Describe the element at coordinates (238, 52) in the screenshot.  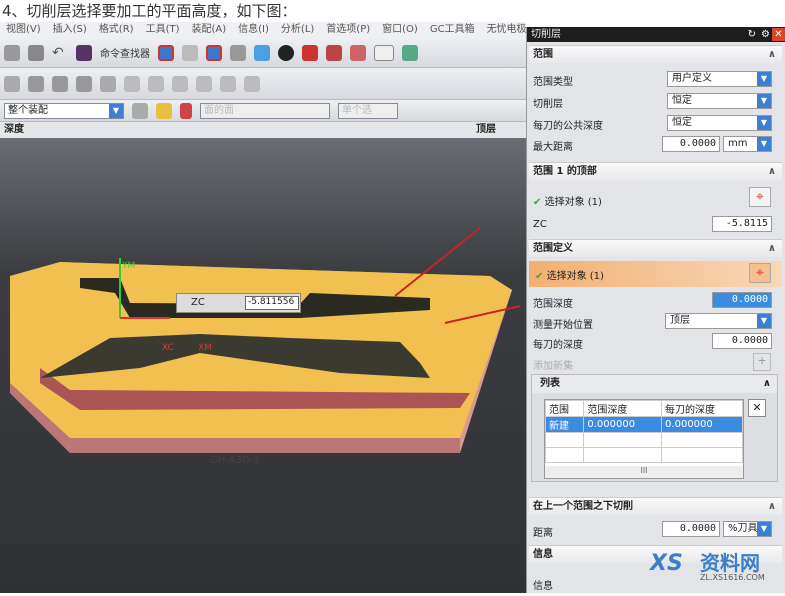
I see `render-icon` at that location.